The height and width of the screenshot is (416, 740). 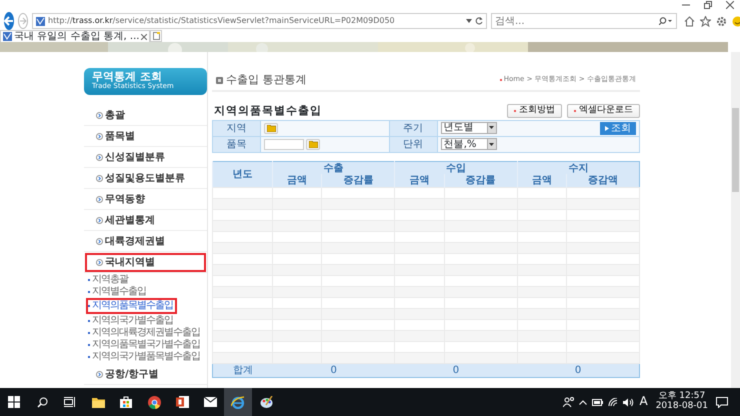 I want to click on sidebar-item: 무역동향, so click(x=145, y=199).